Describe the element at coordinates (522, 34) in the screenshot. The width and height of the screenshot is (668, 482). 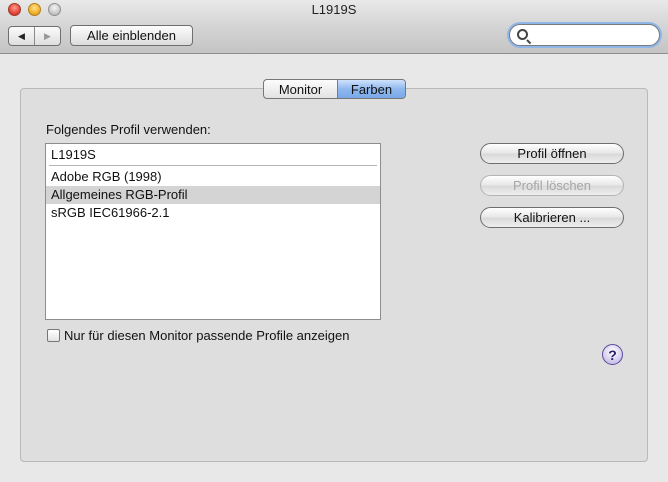
I see `search-icon` at that location.